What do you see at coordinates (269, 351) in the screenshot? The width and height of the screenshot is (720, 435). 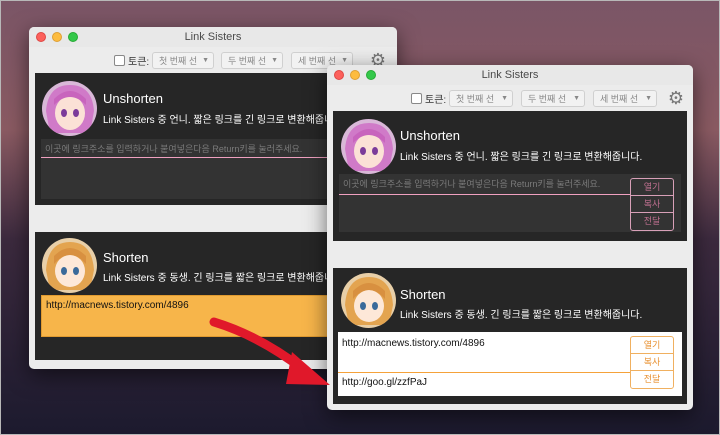 I see `annotation-arrow-icon` at bounding box center [269, 351].